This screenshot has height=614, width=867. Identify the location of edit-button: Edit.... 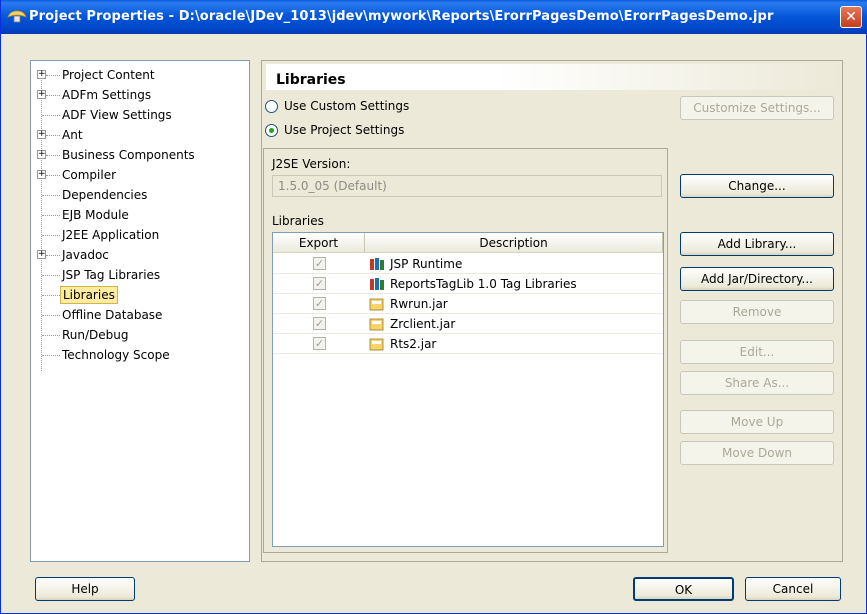
(757, 352).